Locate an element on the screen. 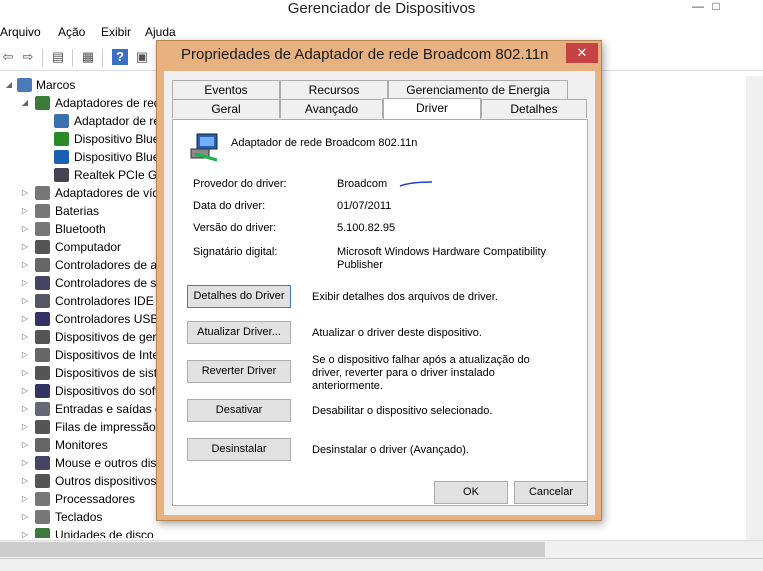 The width and height of the screenshot is (763, 571). tab-gerenciamento-energia: Gerenciamento de Energia is located at coordinates (478, 89).